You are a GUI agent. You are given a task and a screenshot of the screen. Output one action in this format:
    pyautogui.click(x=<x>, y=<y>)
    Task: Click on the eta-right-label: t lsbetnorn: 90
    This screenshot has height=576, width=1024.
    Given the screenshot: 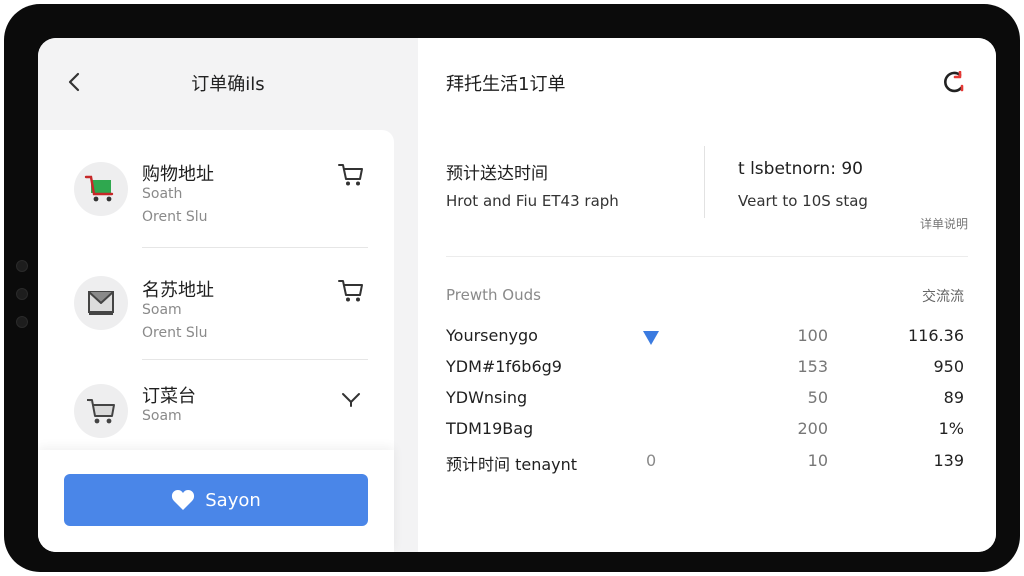 What is the action you would take?
    pyautogui.click(x=800, y=169)
    